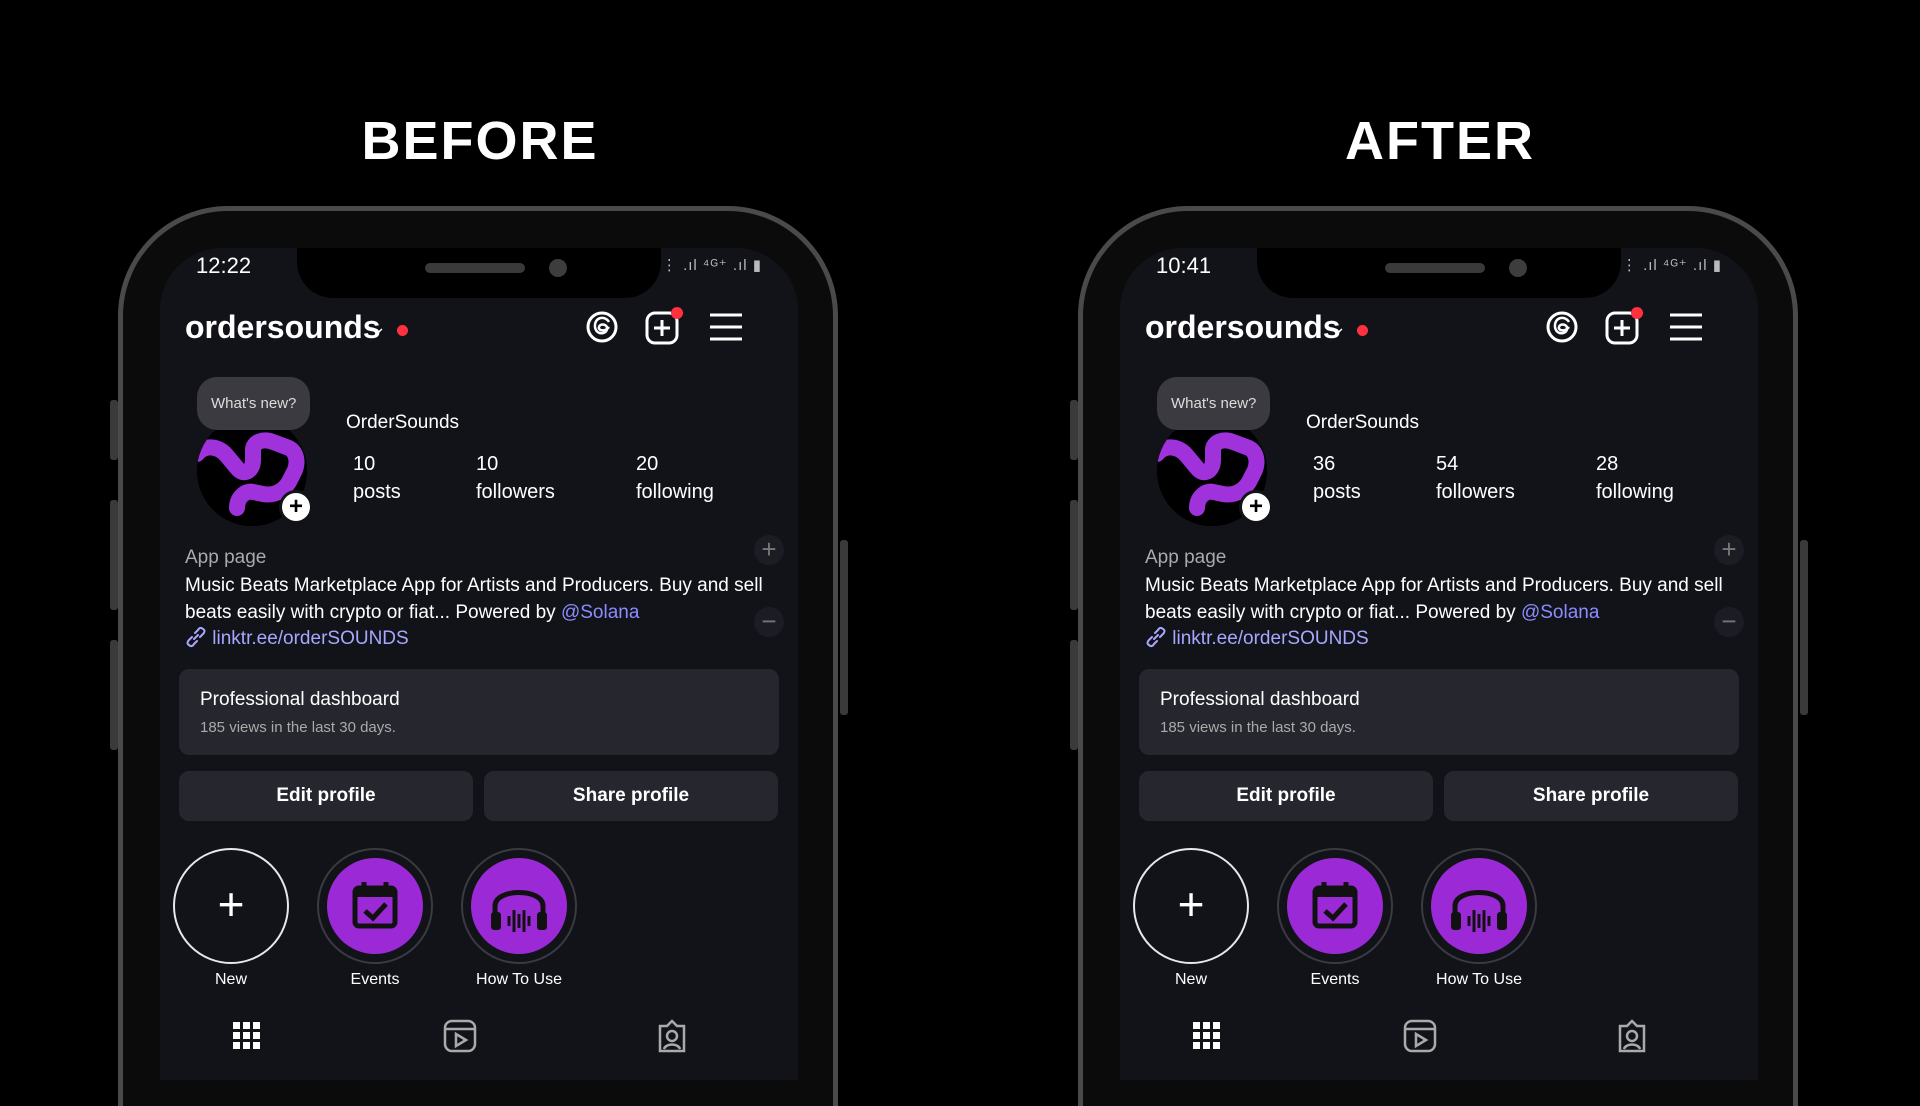 This screenshot has height=1106, width=1920. What do you see at coordinates (1337, 492) in the screenshot?
I see `posts-label: posts` at bounding box center [1337, 492].